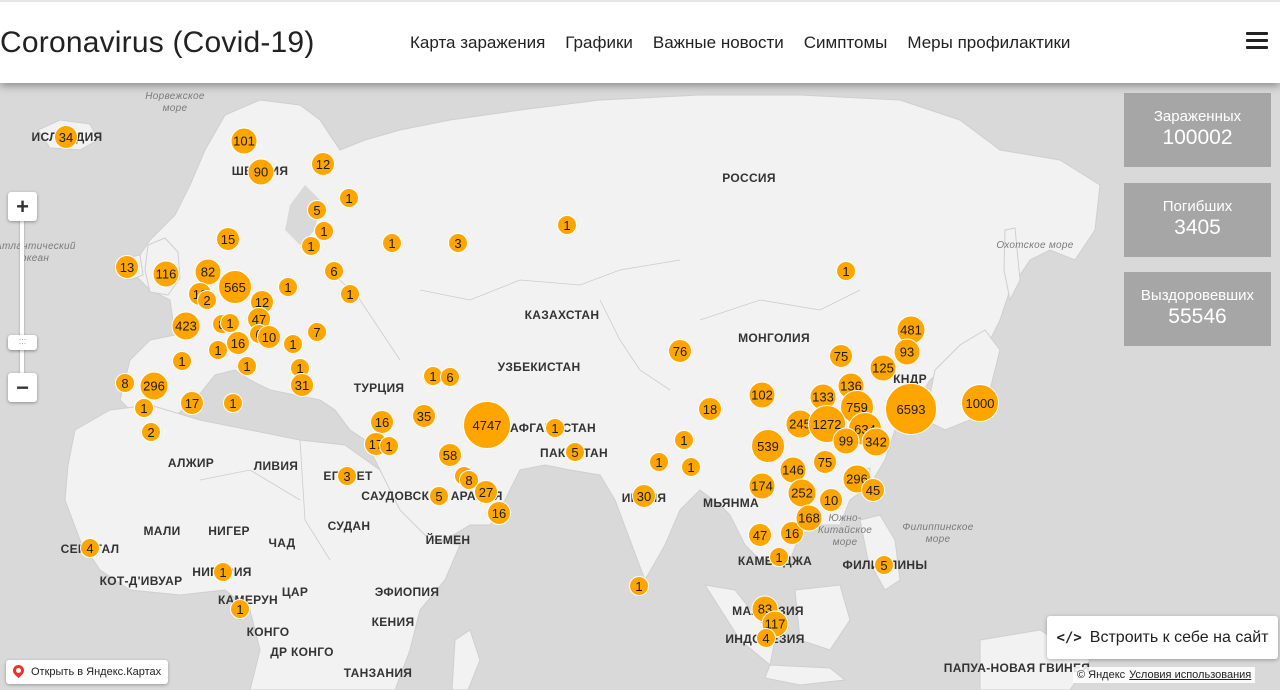 The height and width of the screenshot is (690, 1280). What do you see at coordinates (876, 442) in the screenshot?
I see `case-count-marker: 342` at bounding box center [876, 442].